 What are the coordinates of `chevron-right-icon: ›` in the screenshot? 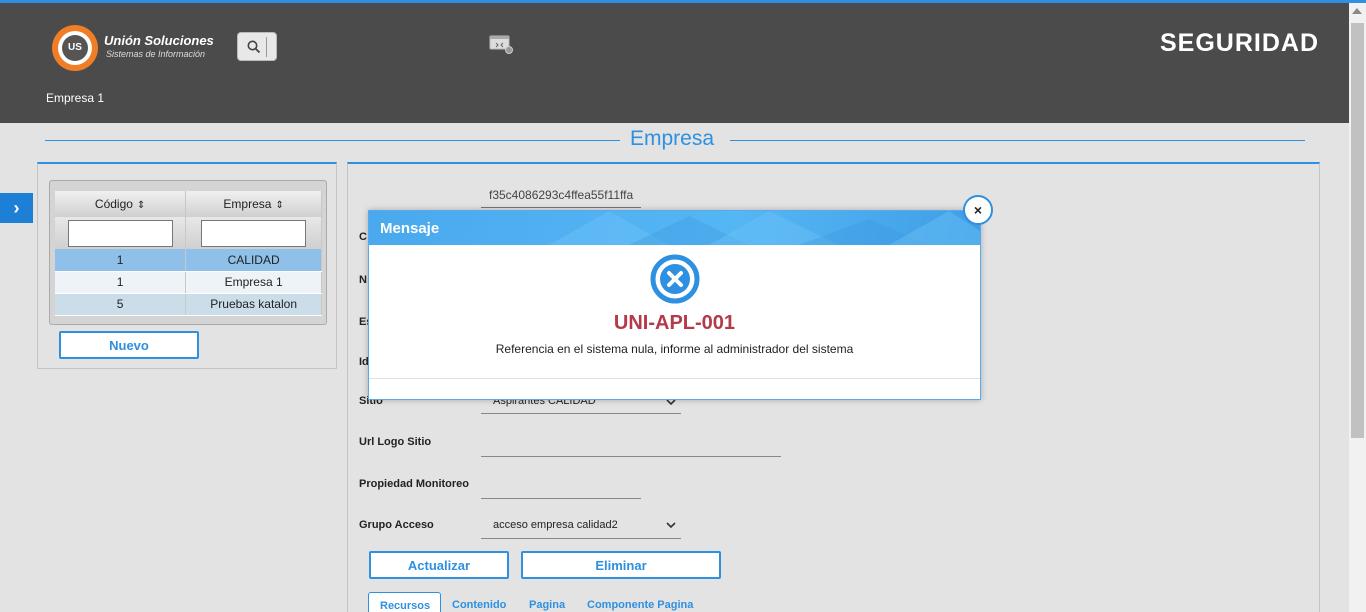 It's located at (16, 208).